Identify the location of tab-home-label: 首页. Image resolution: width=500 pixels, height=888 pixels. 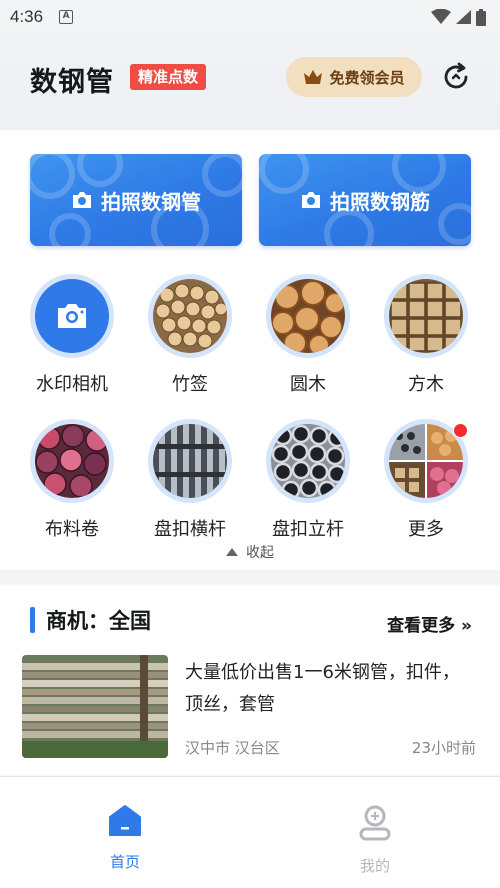
(124, 862).